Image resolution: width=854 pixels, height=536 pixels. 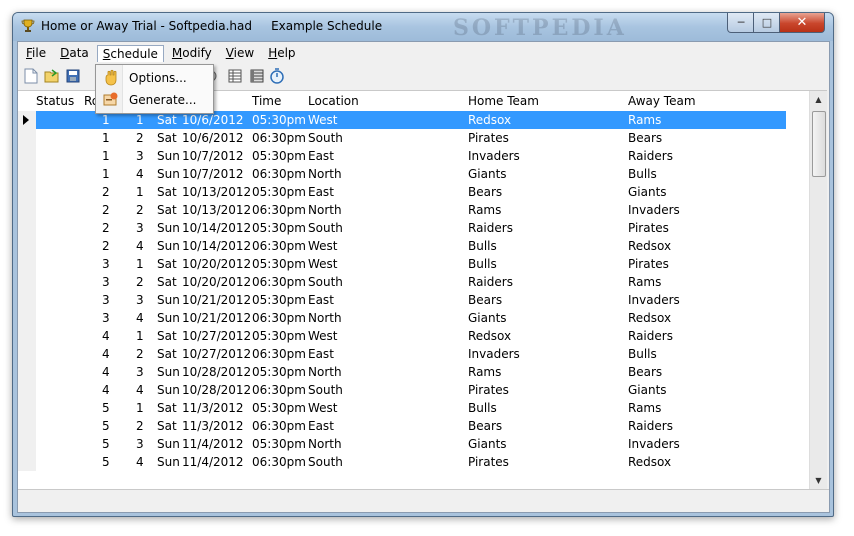 I want to click on cell-home-team: Rams, so click(x=485, y=372).